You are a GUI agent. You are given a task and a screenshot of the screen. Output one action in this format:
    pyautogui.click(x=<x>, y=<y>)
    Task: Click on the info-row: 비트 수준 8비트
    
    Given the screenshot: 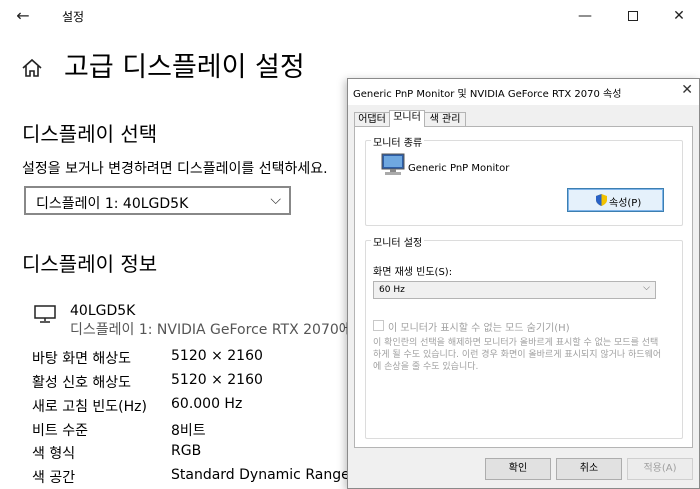 What is the action you would take?
    pyautogui.click(x=192, y=431)
    